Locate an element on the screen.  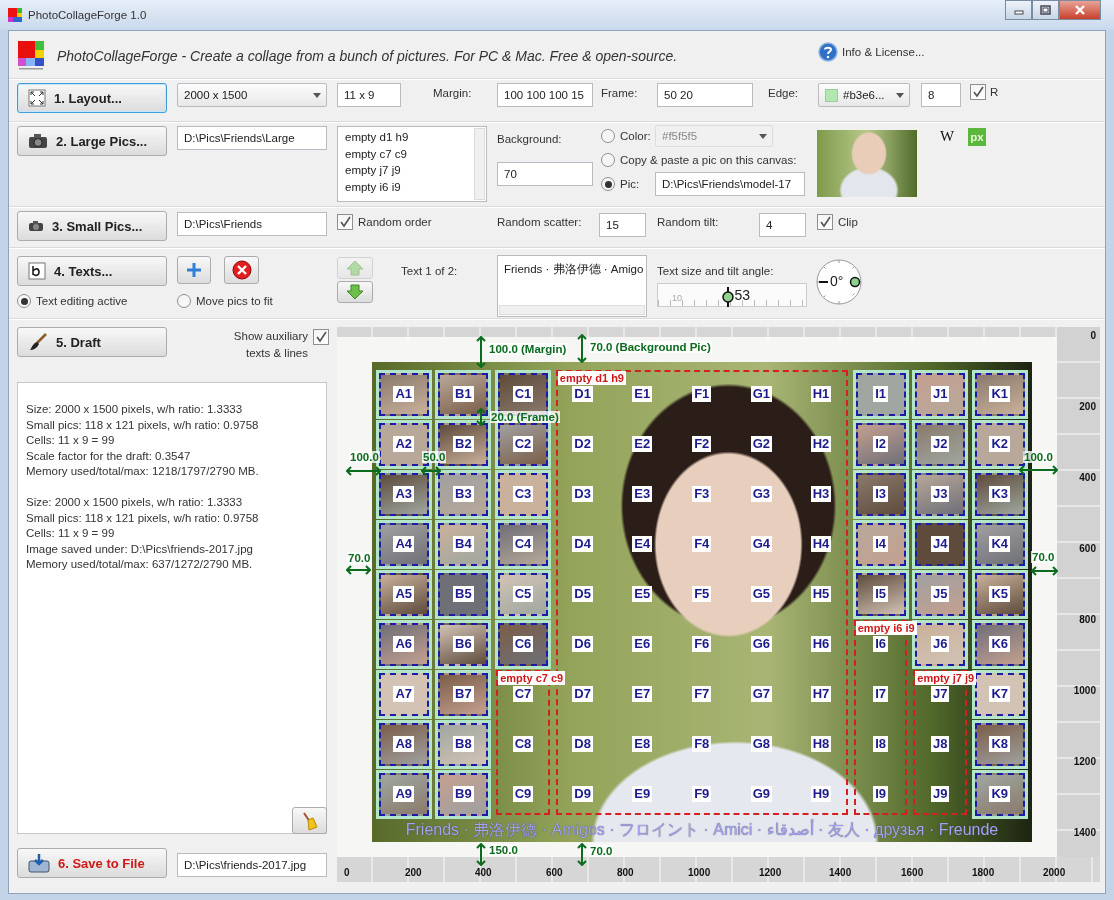
dimension-label: 100.0 is located at coordinates (364, 457).